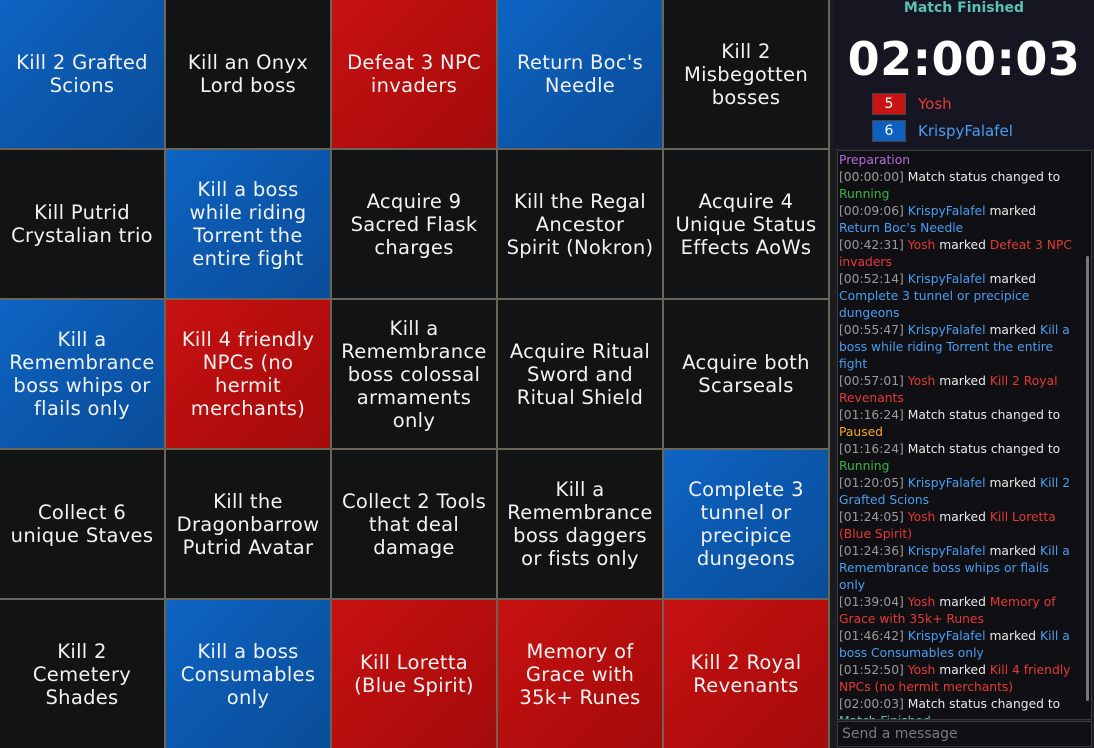 This screenshot has height=748, width=1094. Describe the element at coordinates (889, 131) in the screenshot. I see `player-score: 6` at that location.